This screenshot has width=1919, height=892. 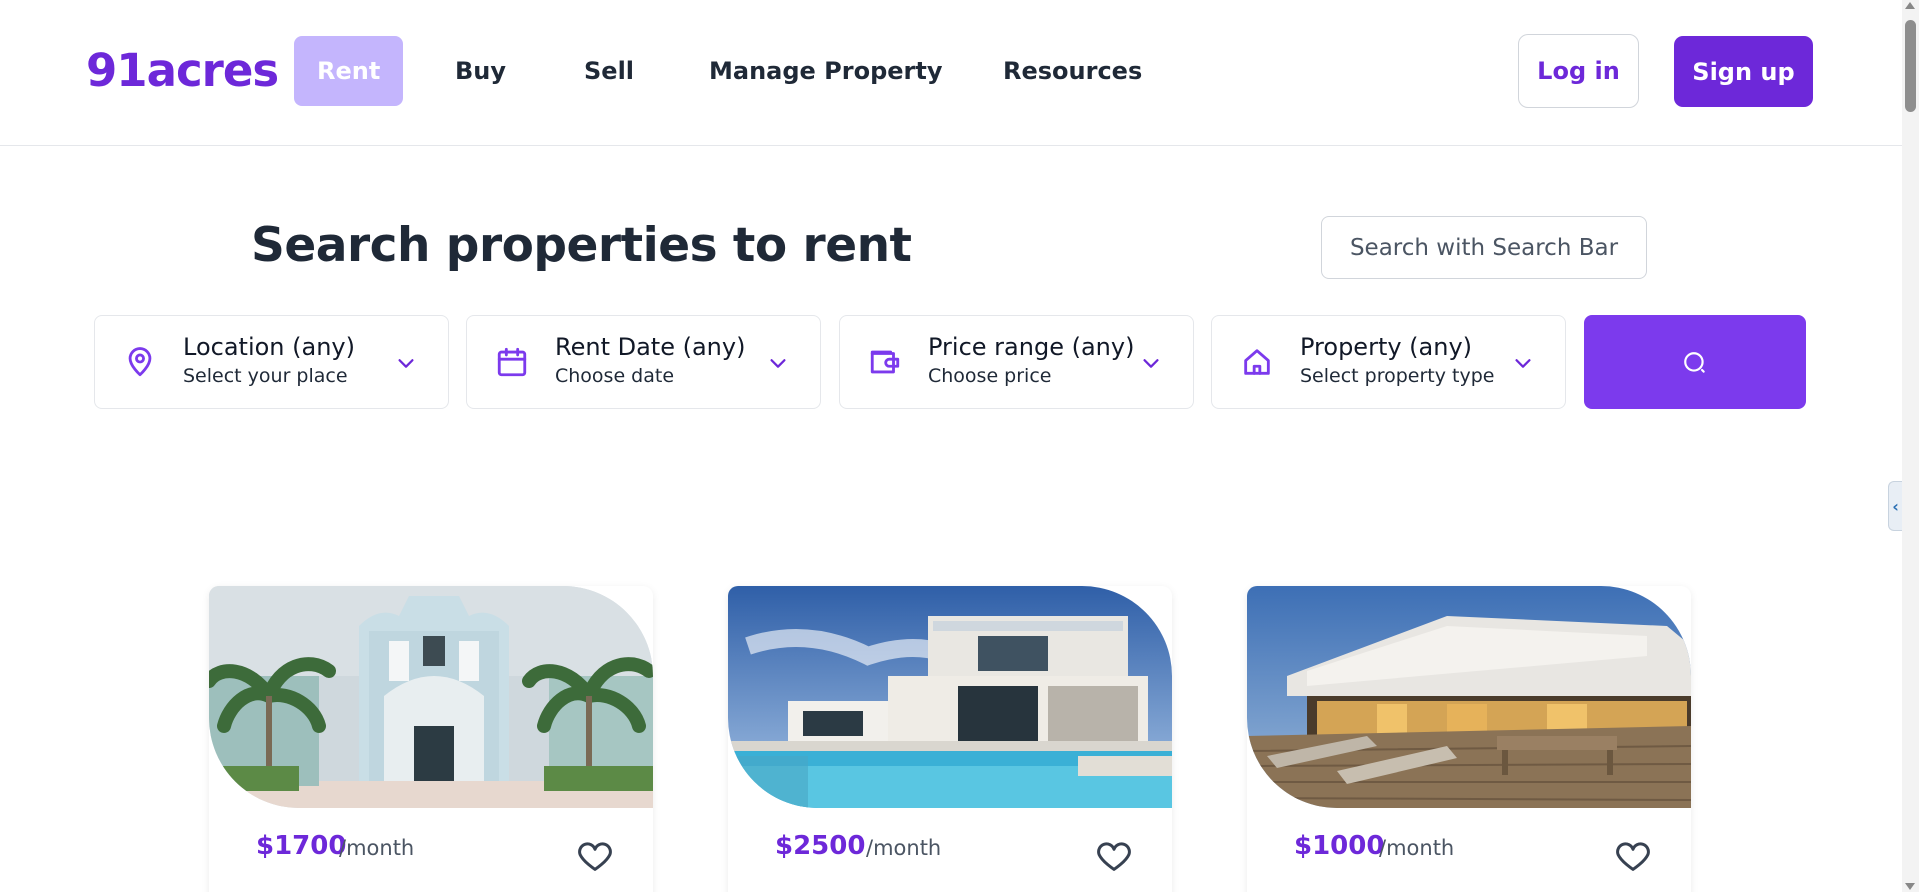 What do you see at coordinates (1578, 71) in the screenshot?
I see `login-button: Log in` at bounding box center [1578, 71].